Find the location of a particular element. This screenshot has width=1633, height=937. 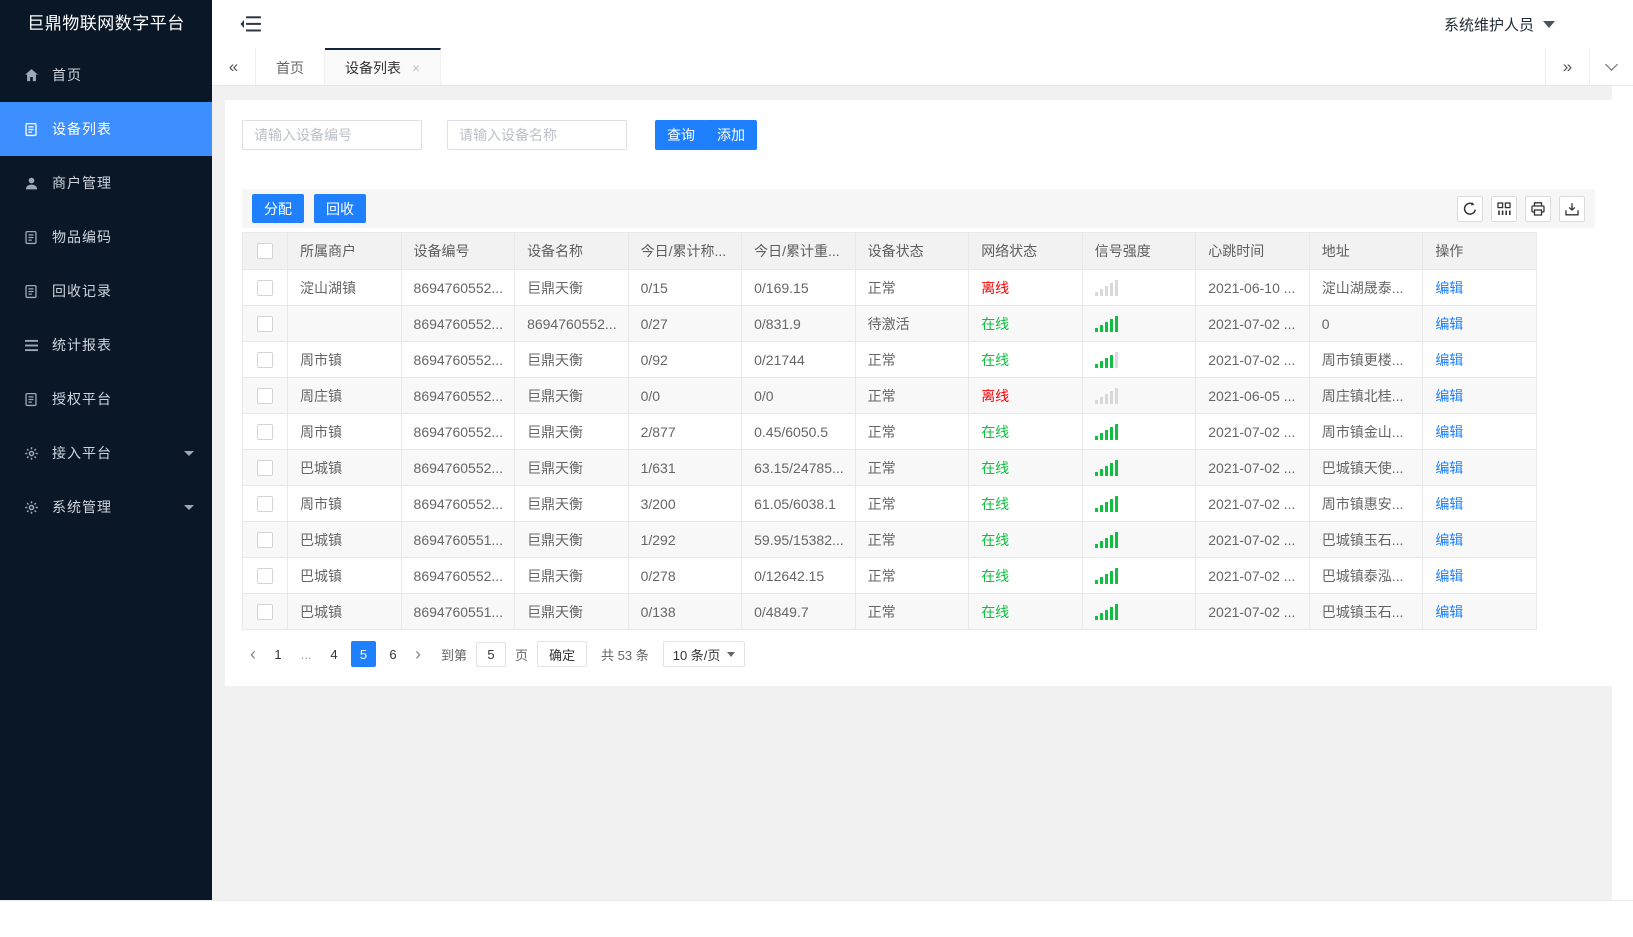

sidebar-fold-icon is located at coordinates (251, 24).